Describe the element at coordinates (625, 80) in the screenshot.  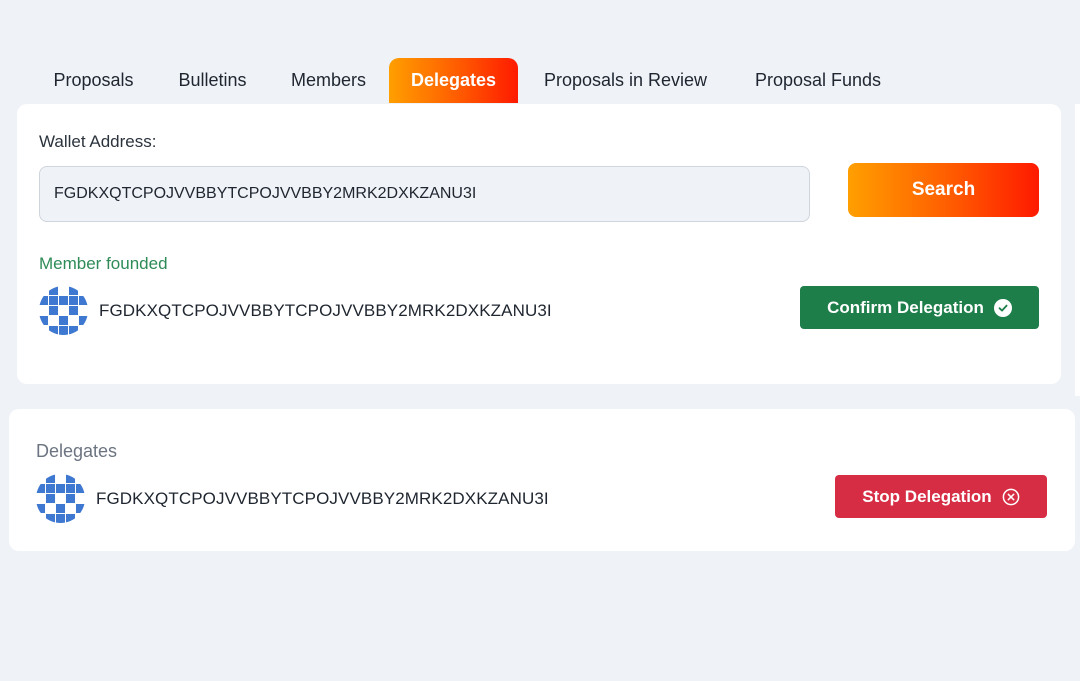
I see `tab-proposals-in-review: Proposals in Review` at that location.